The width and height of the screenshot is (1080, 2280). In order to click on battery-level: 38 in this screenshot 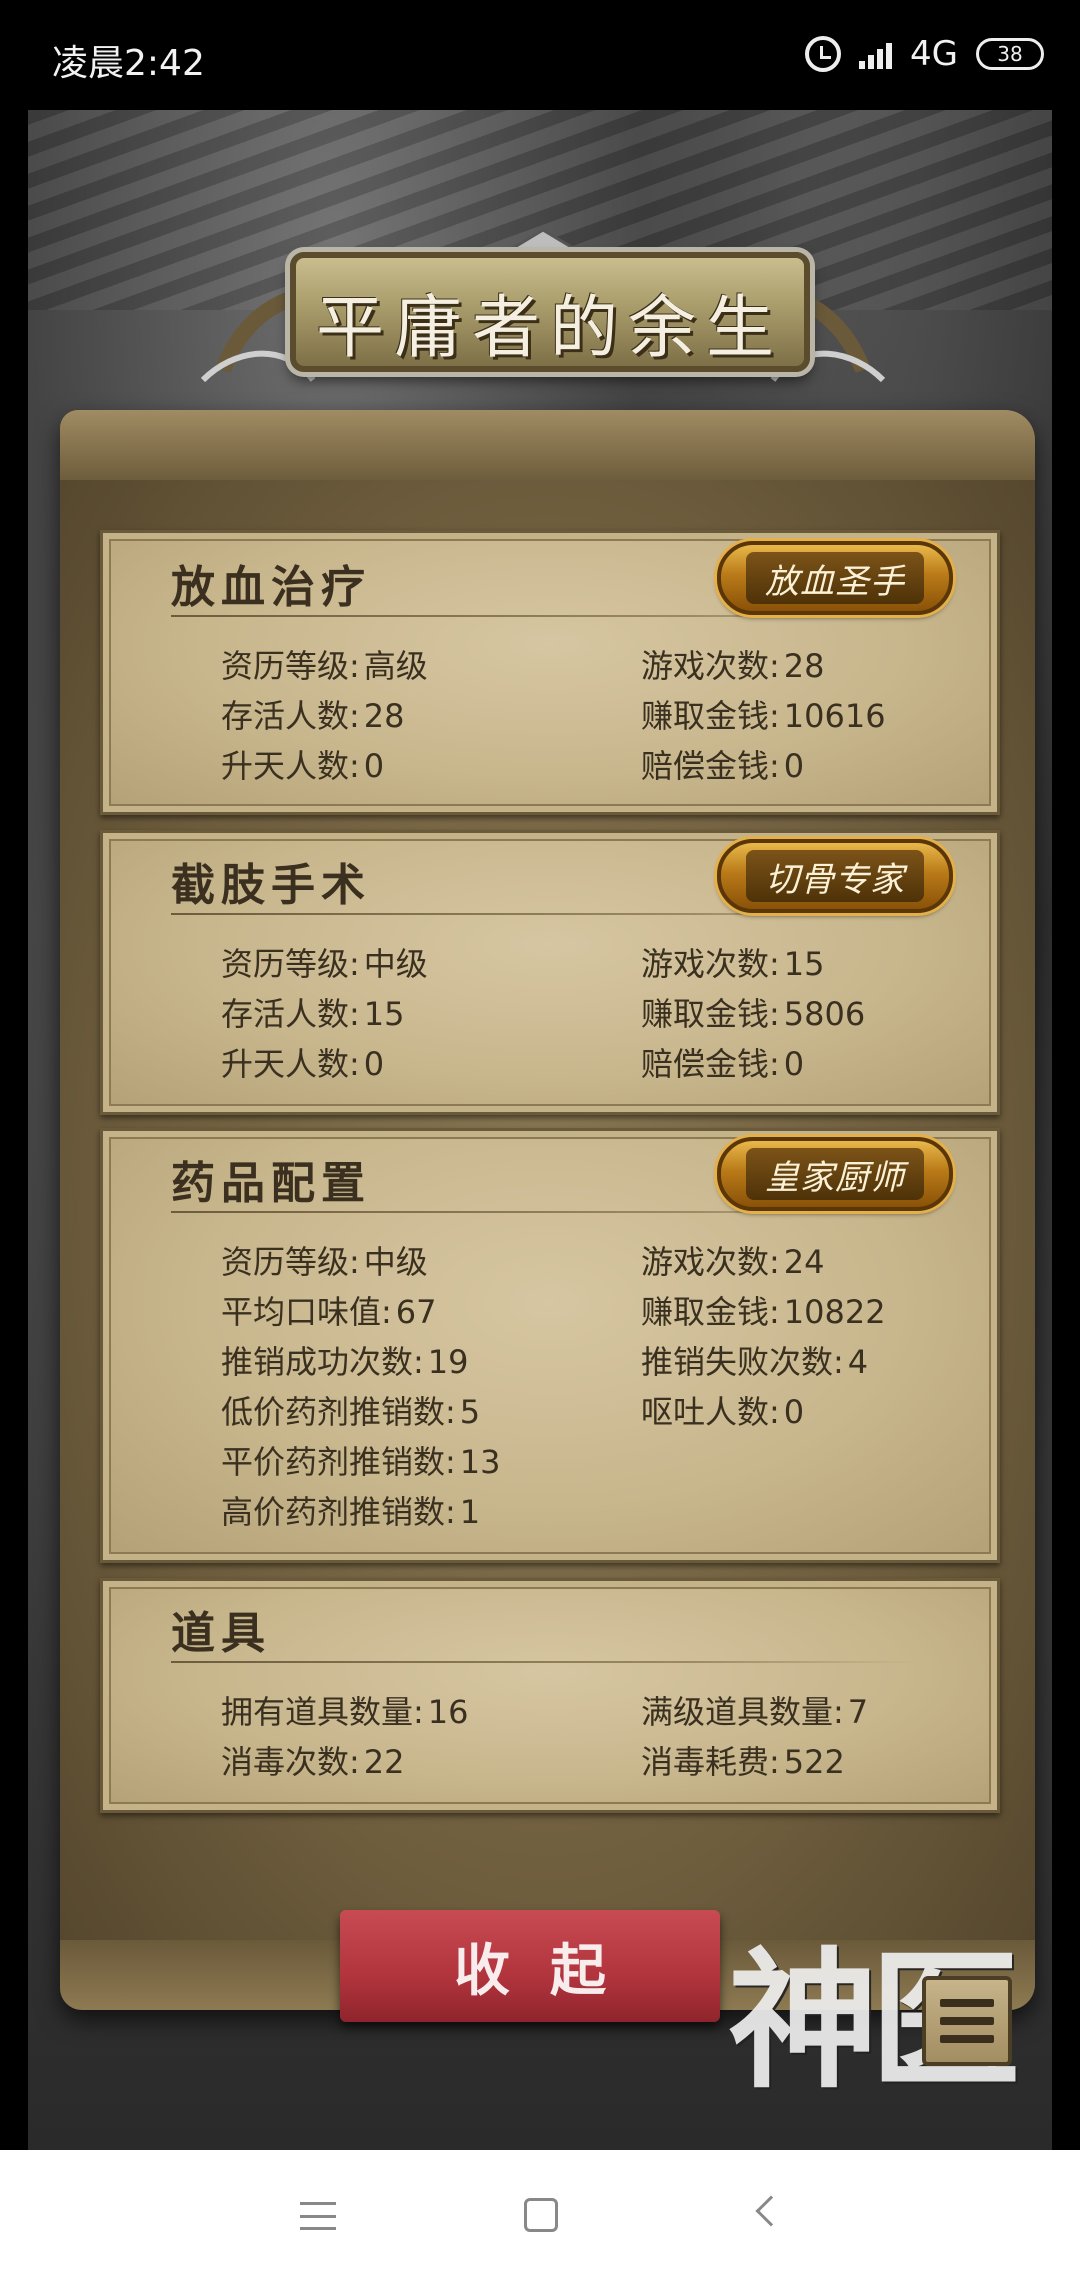, I will do `click(1010, 54)`.